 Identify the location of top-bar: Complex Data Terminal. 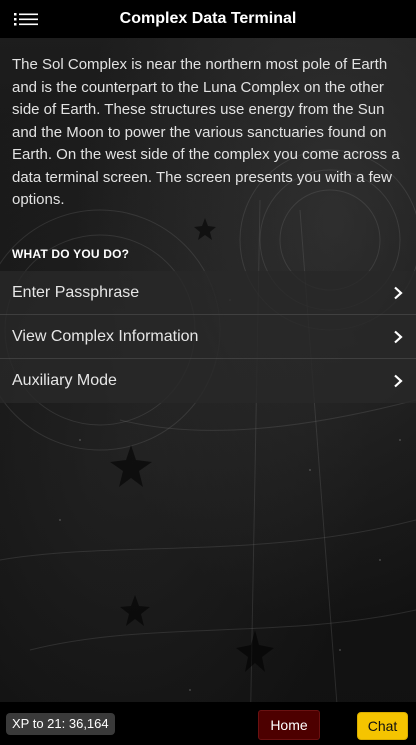
(208, 19).